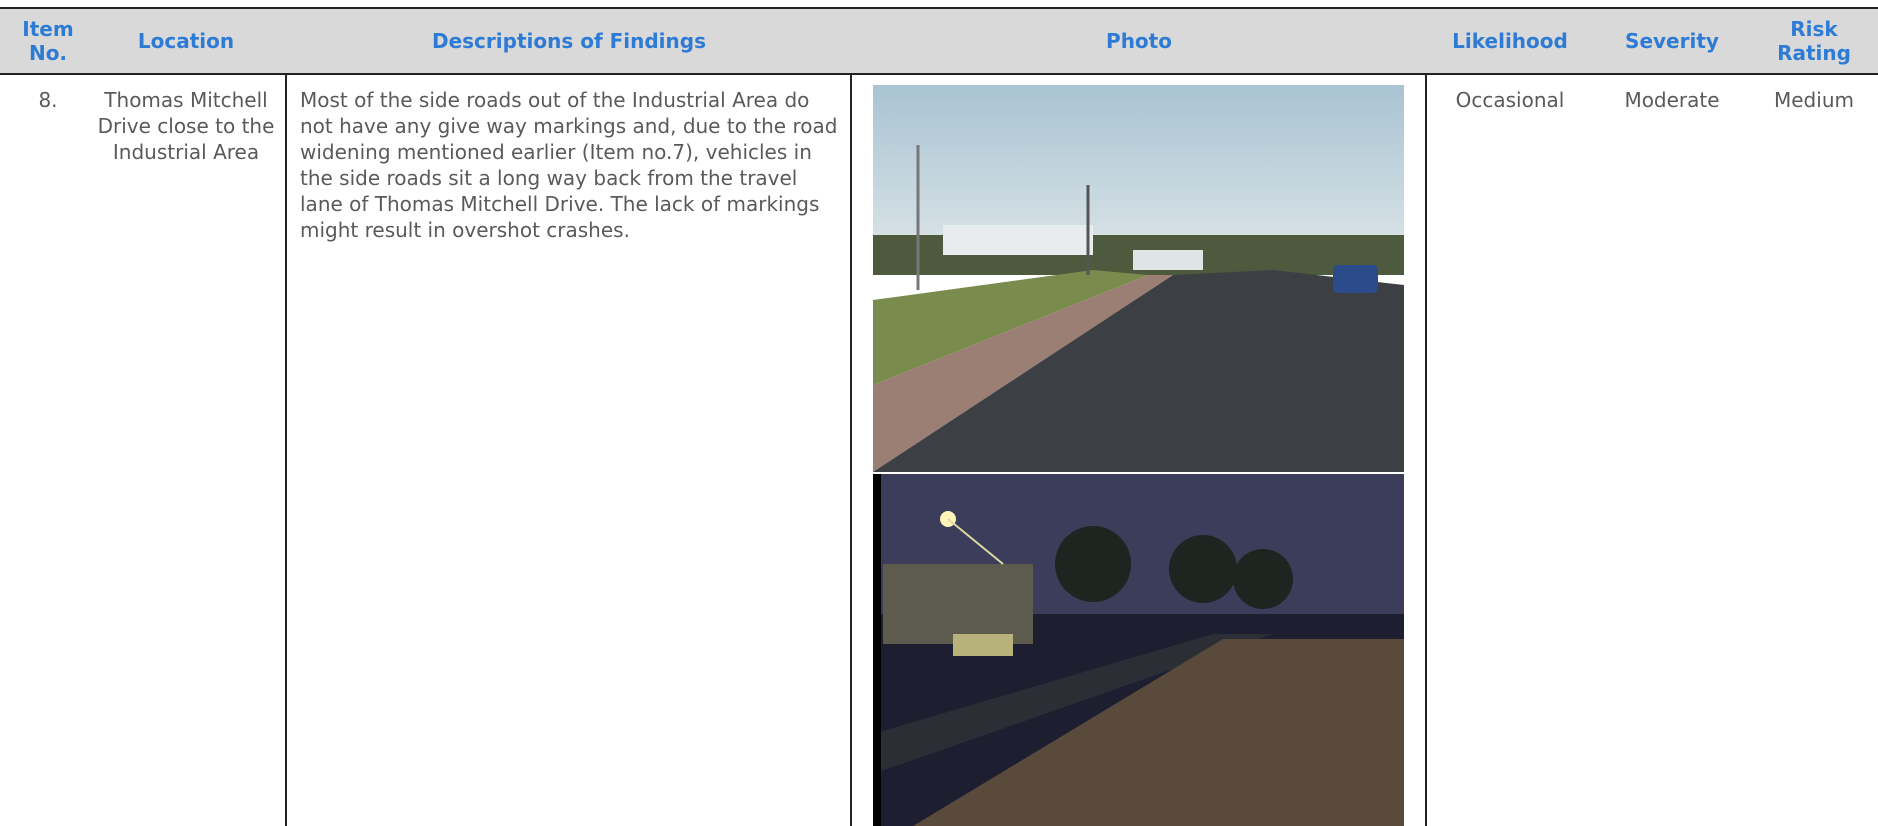 The width and height of the screenshot is (1878, 826). What do you see at coordinates (1814, 100) in the screenshot?
I see `row-risk-rating: Medium` at bounding box center [1814, 100].